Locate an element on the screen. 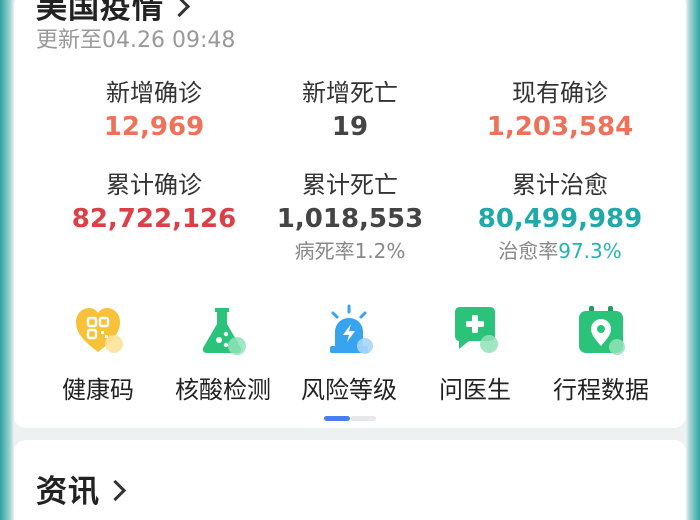  alarm-icon is located at coordinates (349, 330).